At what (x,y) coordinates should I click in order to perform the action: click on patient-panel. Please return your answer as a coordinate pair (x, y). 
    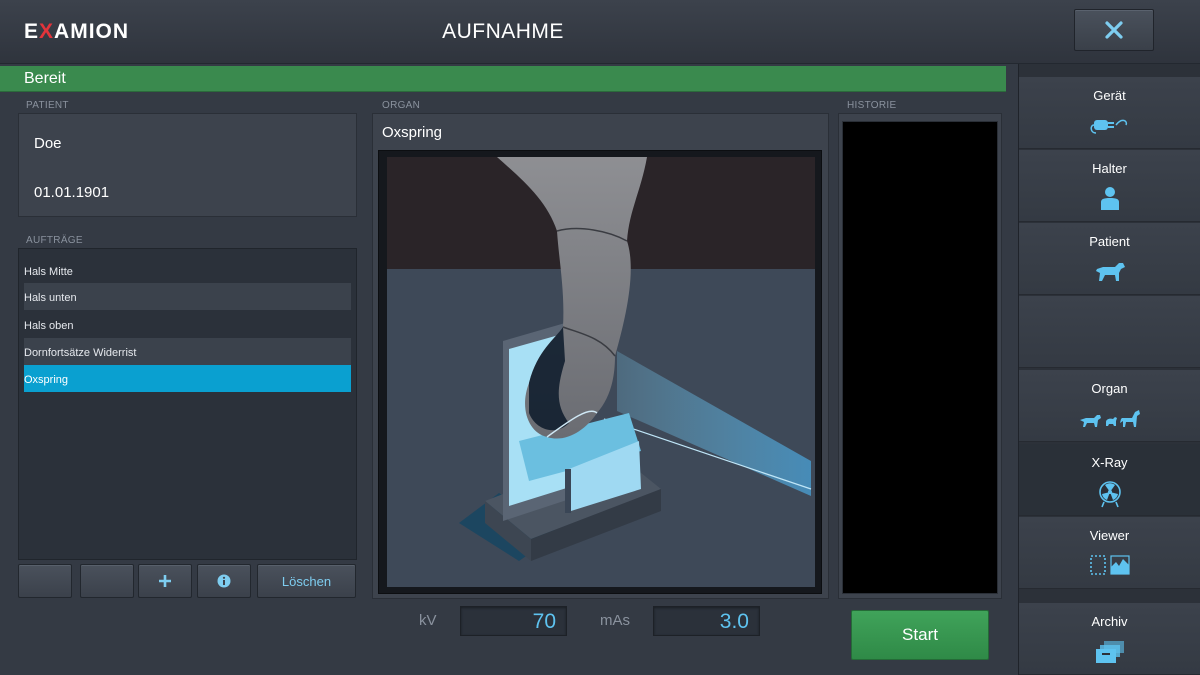
    Looking at the image, I should click on (187, 165).